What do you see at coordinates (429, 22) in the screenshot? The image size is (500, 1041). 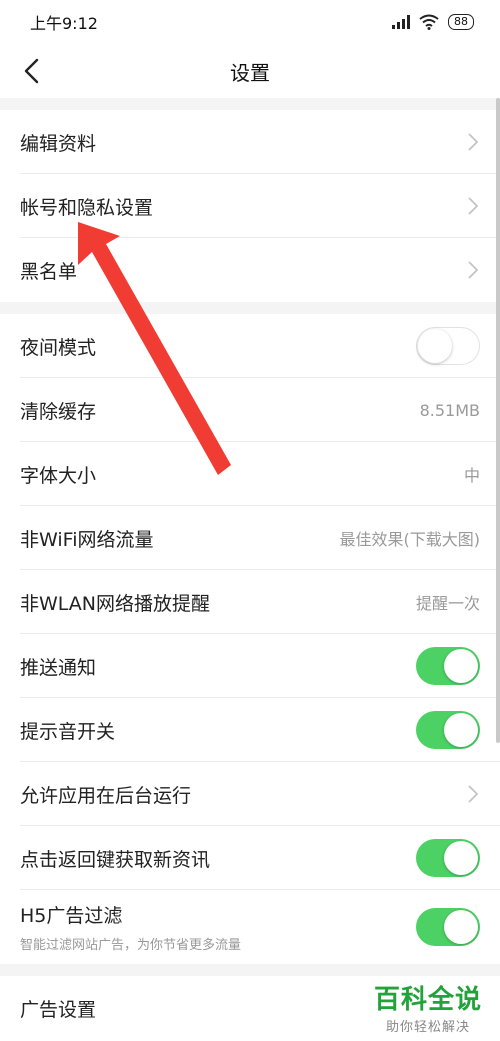 I see `wifi-icon` at bounding box center [429, 22].